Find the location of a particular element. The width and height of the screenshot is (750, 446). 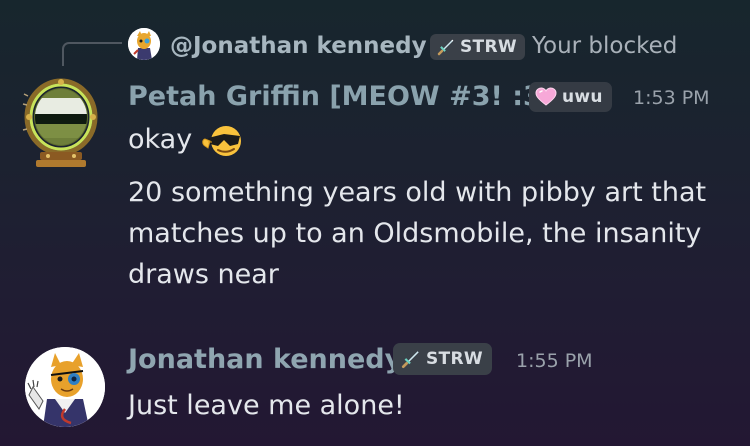

reply-tag-label: STRW is located at coordinates (488, 47).